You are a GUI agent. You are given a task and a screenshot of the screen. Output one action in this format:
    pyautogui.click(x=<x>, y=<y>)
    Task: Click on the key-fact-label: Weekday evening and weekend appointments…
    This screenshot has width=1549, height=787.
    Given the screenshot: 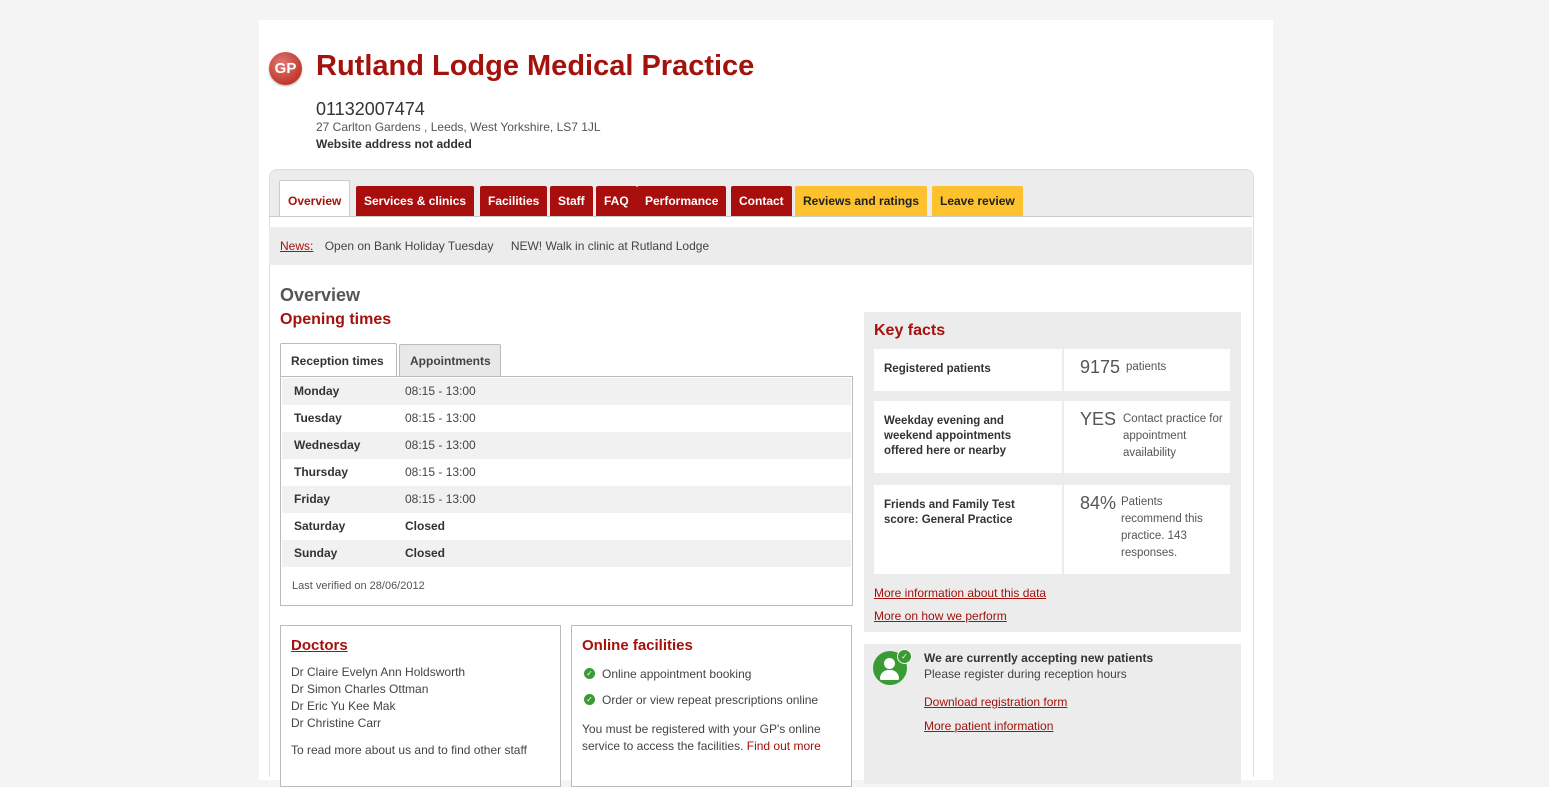 What is the action you would take?
    pyautogui.click(x=968, y=437)
    